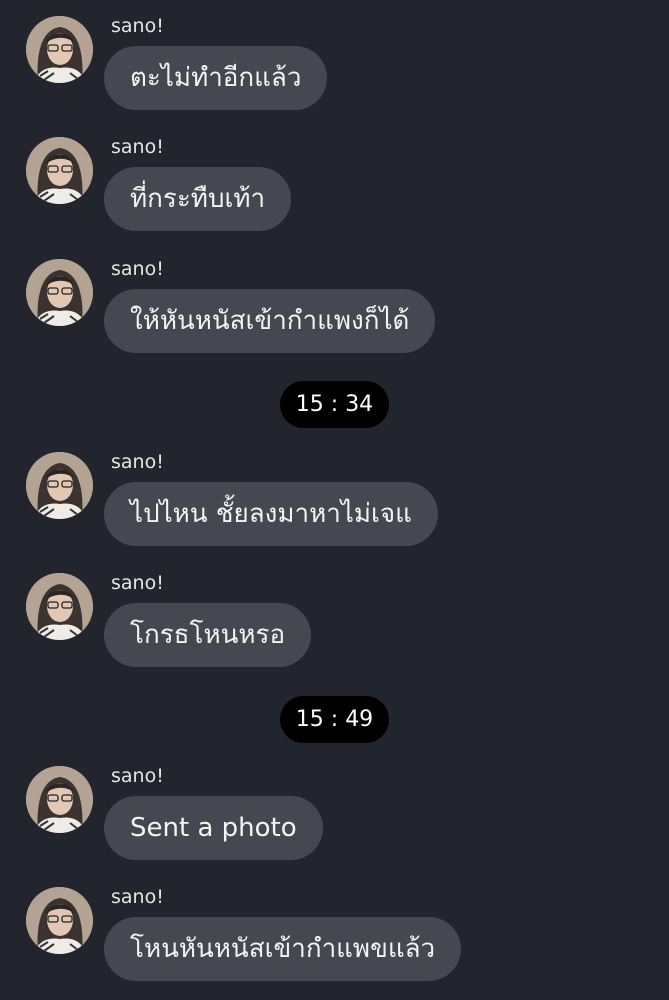 This screenshot has width=669, height=1000. Describe the element at coordinates (213, 828) in the screenshot. I see `photo-message-bubble: Sent a photo` at that location.